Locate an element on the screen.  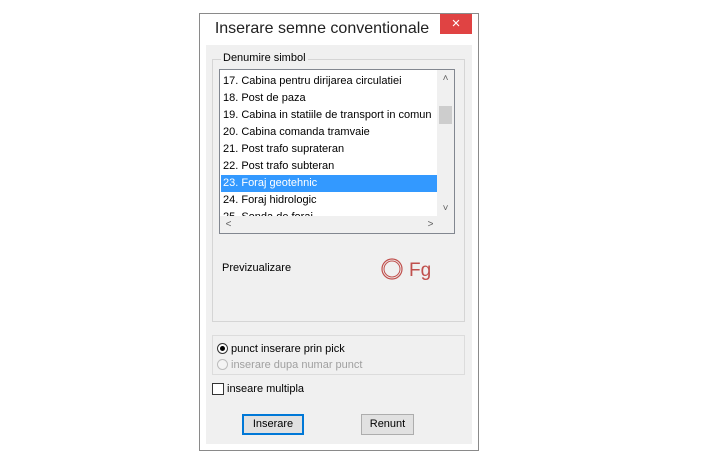
list-item: 18. Post de paza is located at coordinates (330, 98).